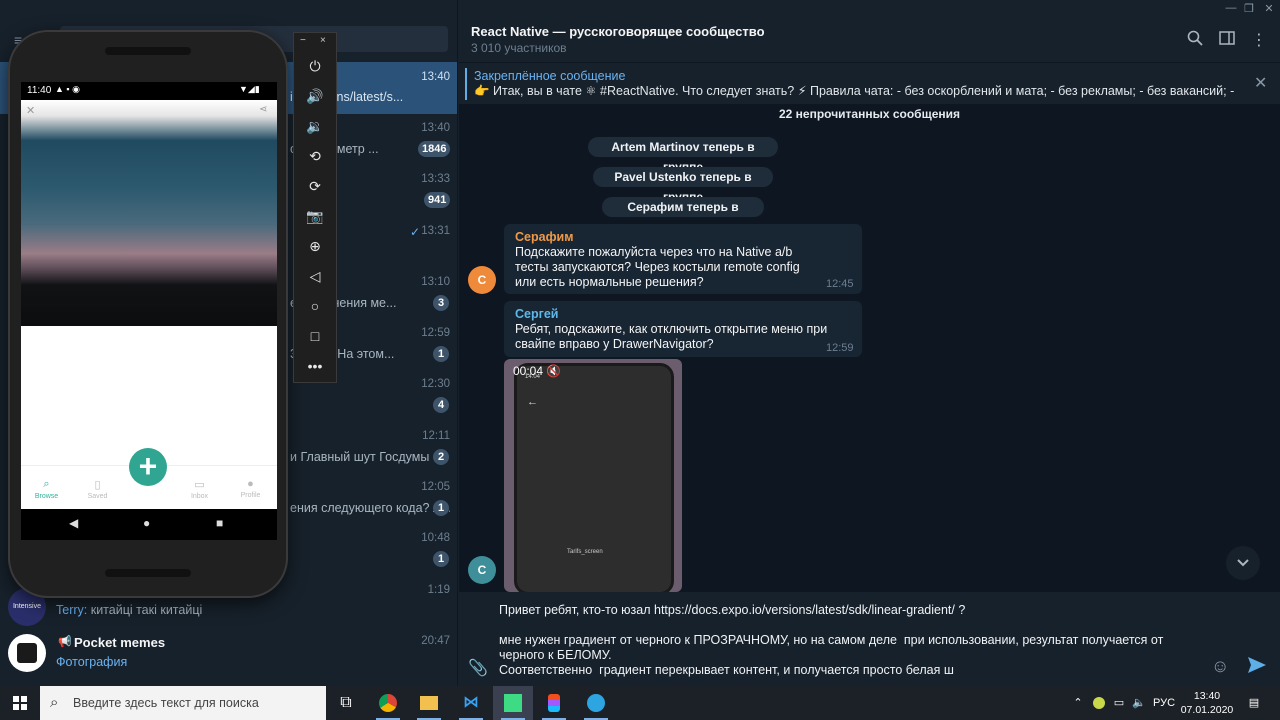 This screenshot has width=1280, height=720. I want to click on attach-icon: 📎, so click(478, 668).